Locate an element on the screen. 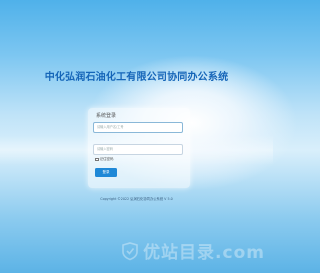 The height and width of the screenshot is (273, 320). remember-label: 记住密码 is located at coordinates (106, 159).